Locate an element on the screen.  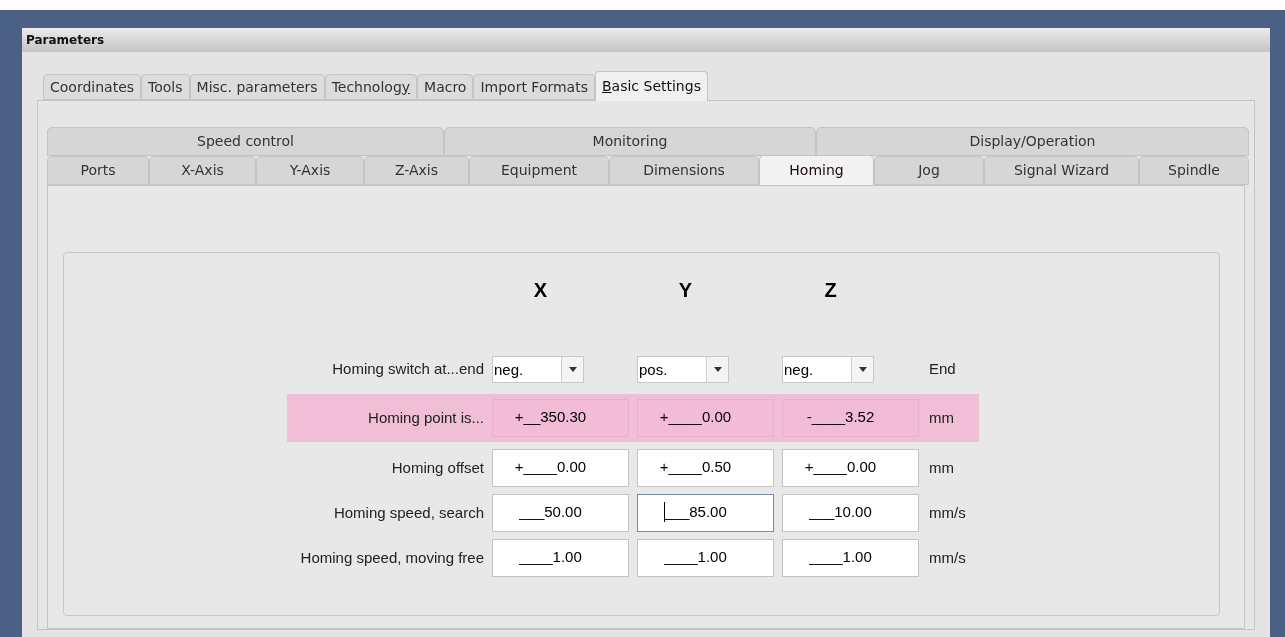
tab: Z-Axis is located at coordinates (416, 170).